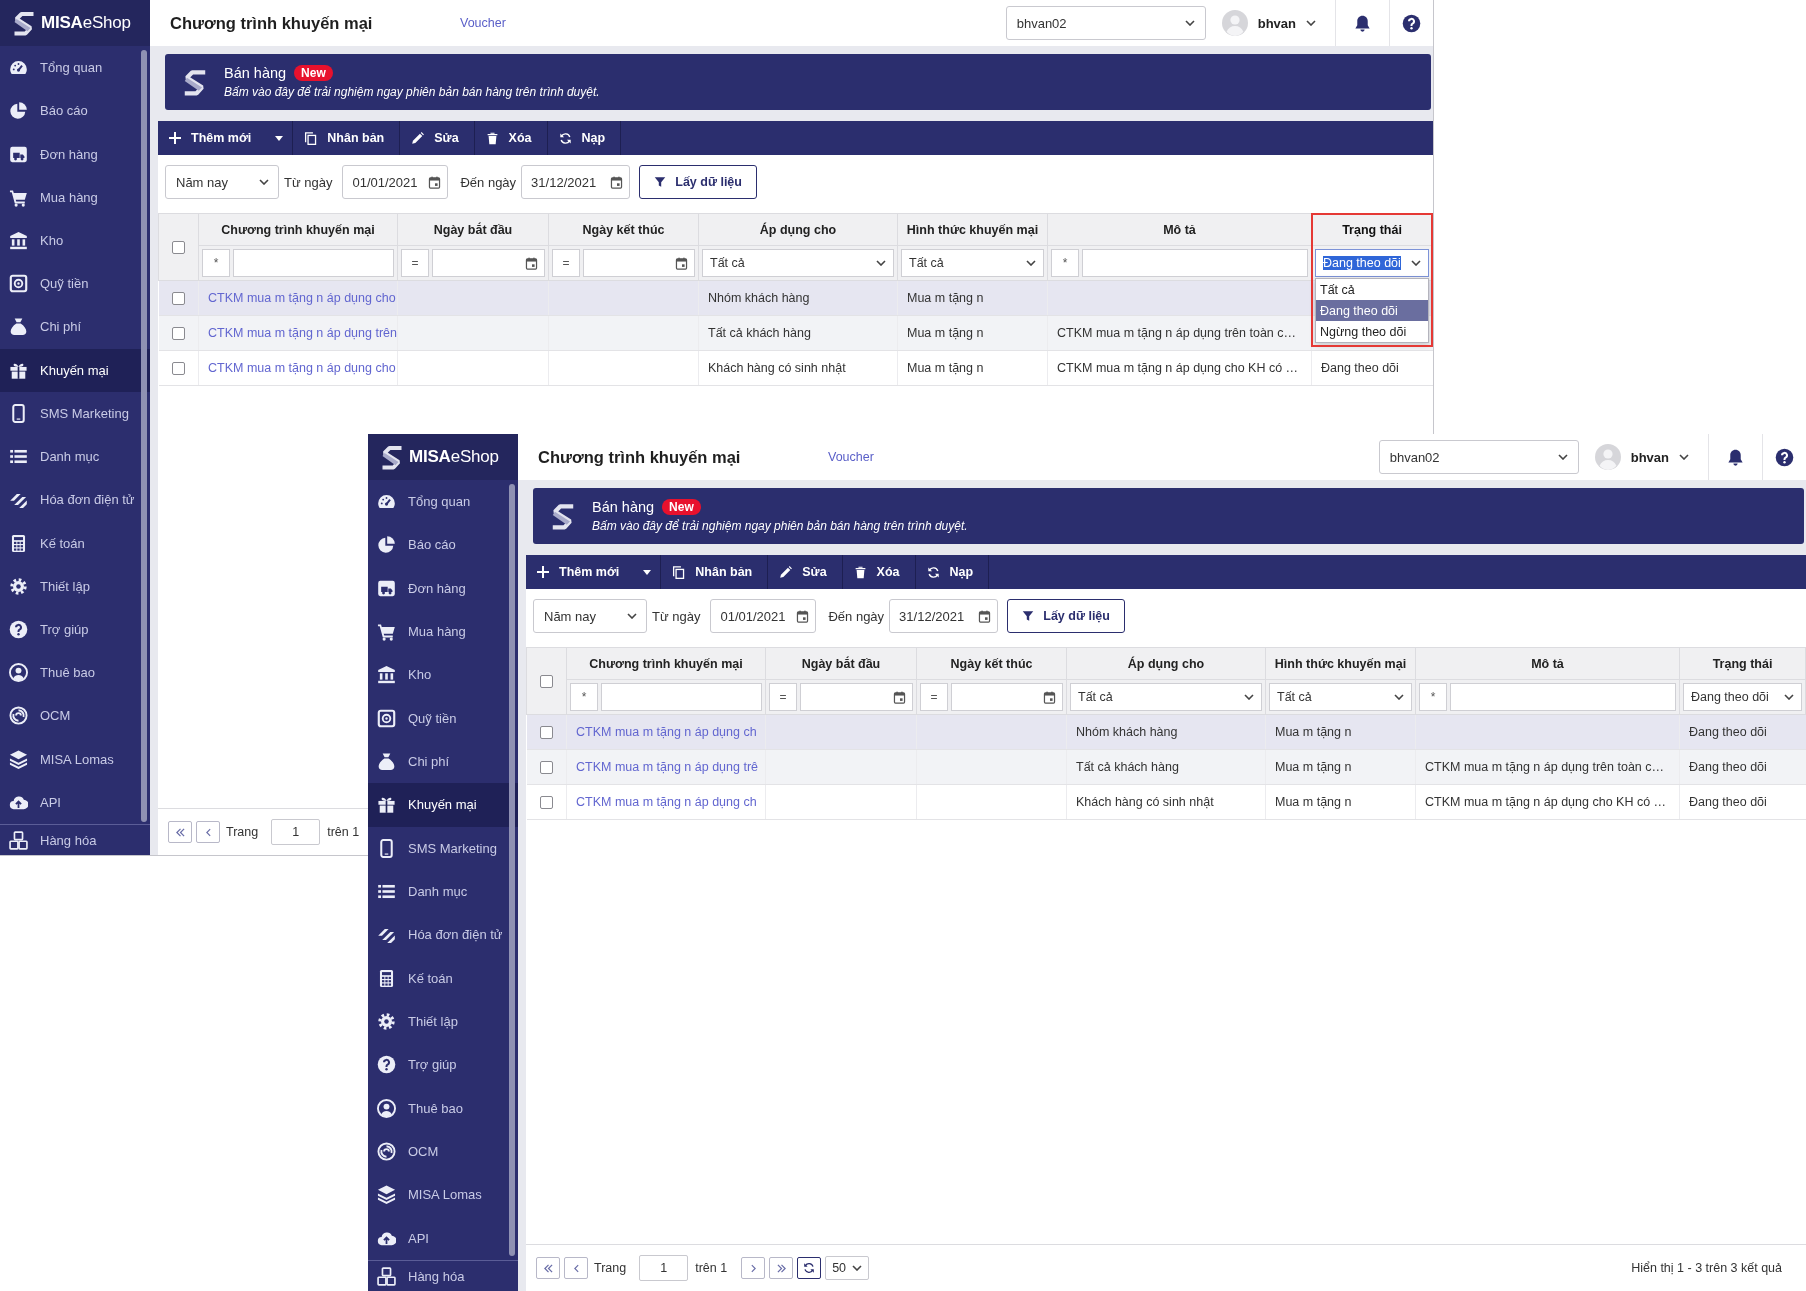  I want to click on next-page-button, so click(753, 1268).